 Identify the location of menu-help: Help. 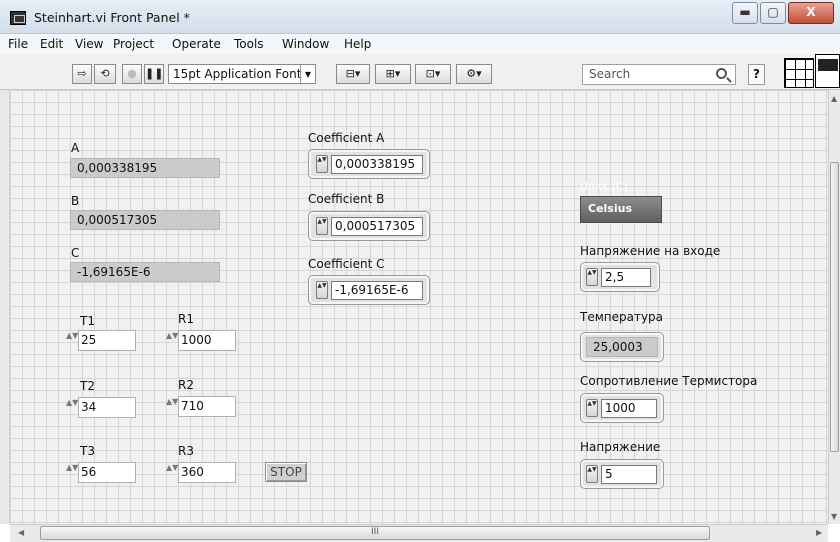
(357, 44).